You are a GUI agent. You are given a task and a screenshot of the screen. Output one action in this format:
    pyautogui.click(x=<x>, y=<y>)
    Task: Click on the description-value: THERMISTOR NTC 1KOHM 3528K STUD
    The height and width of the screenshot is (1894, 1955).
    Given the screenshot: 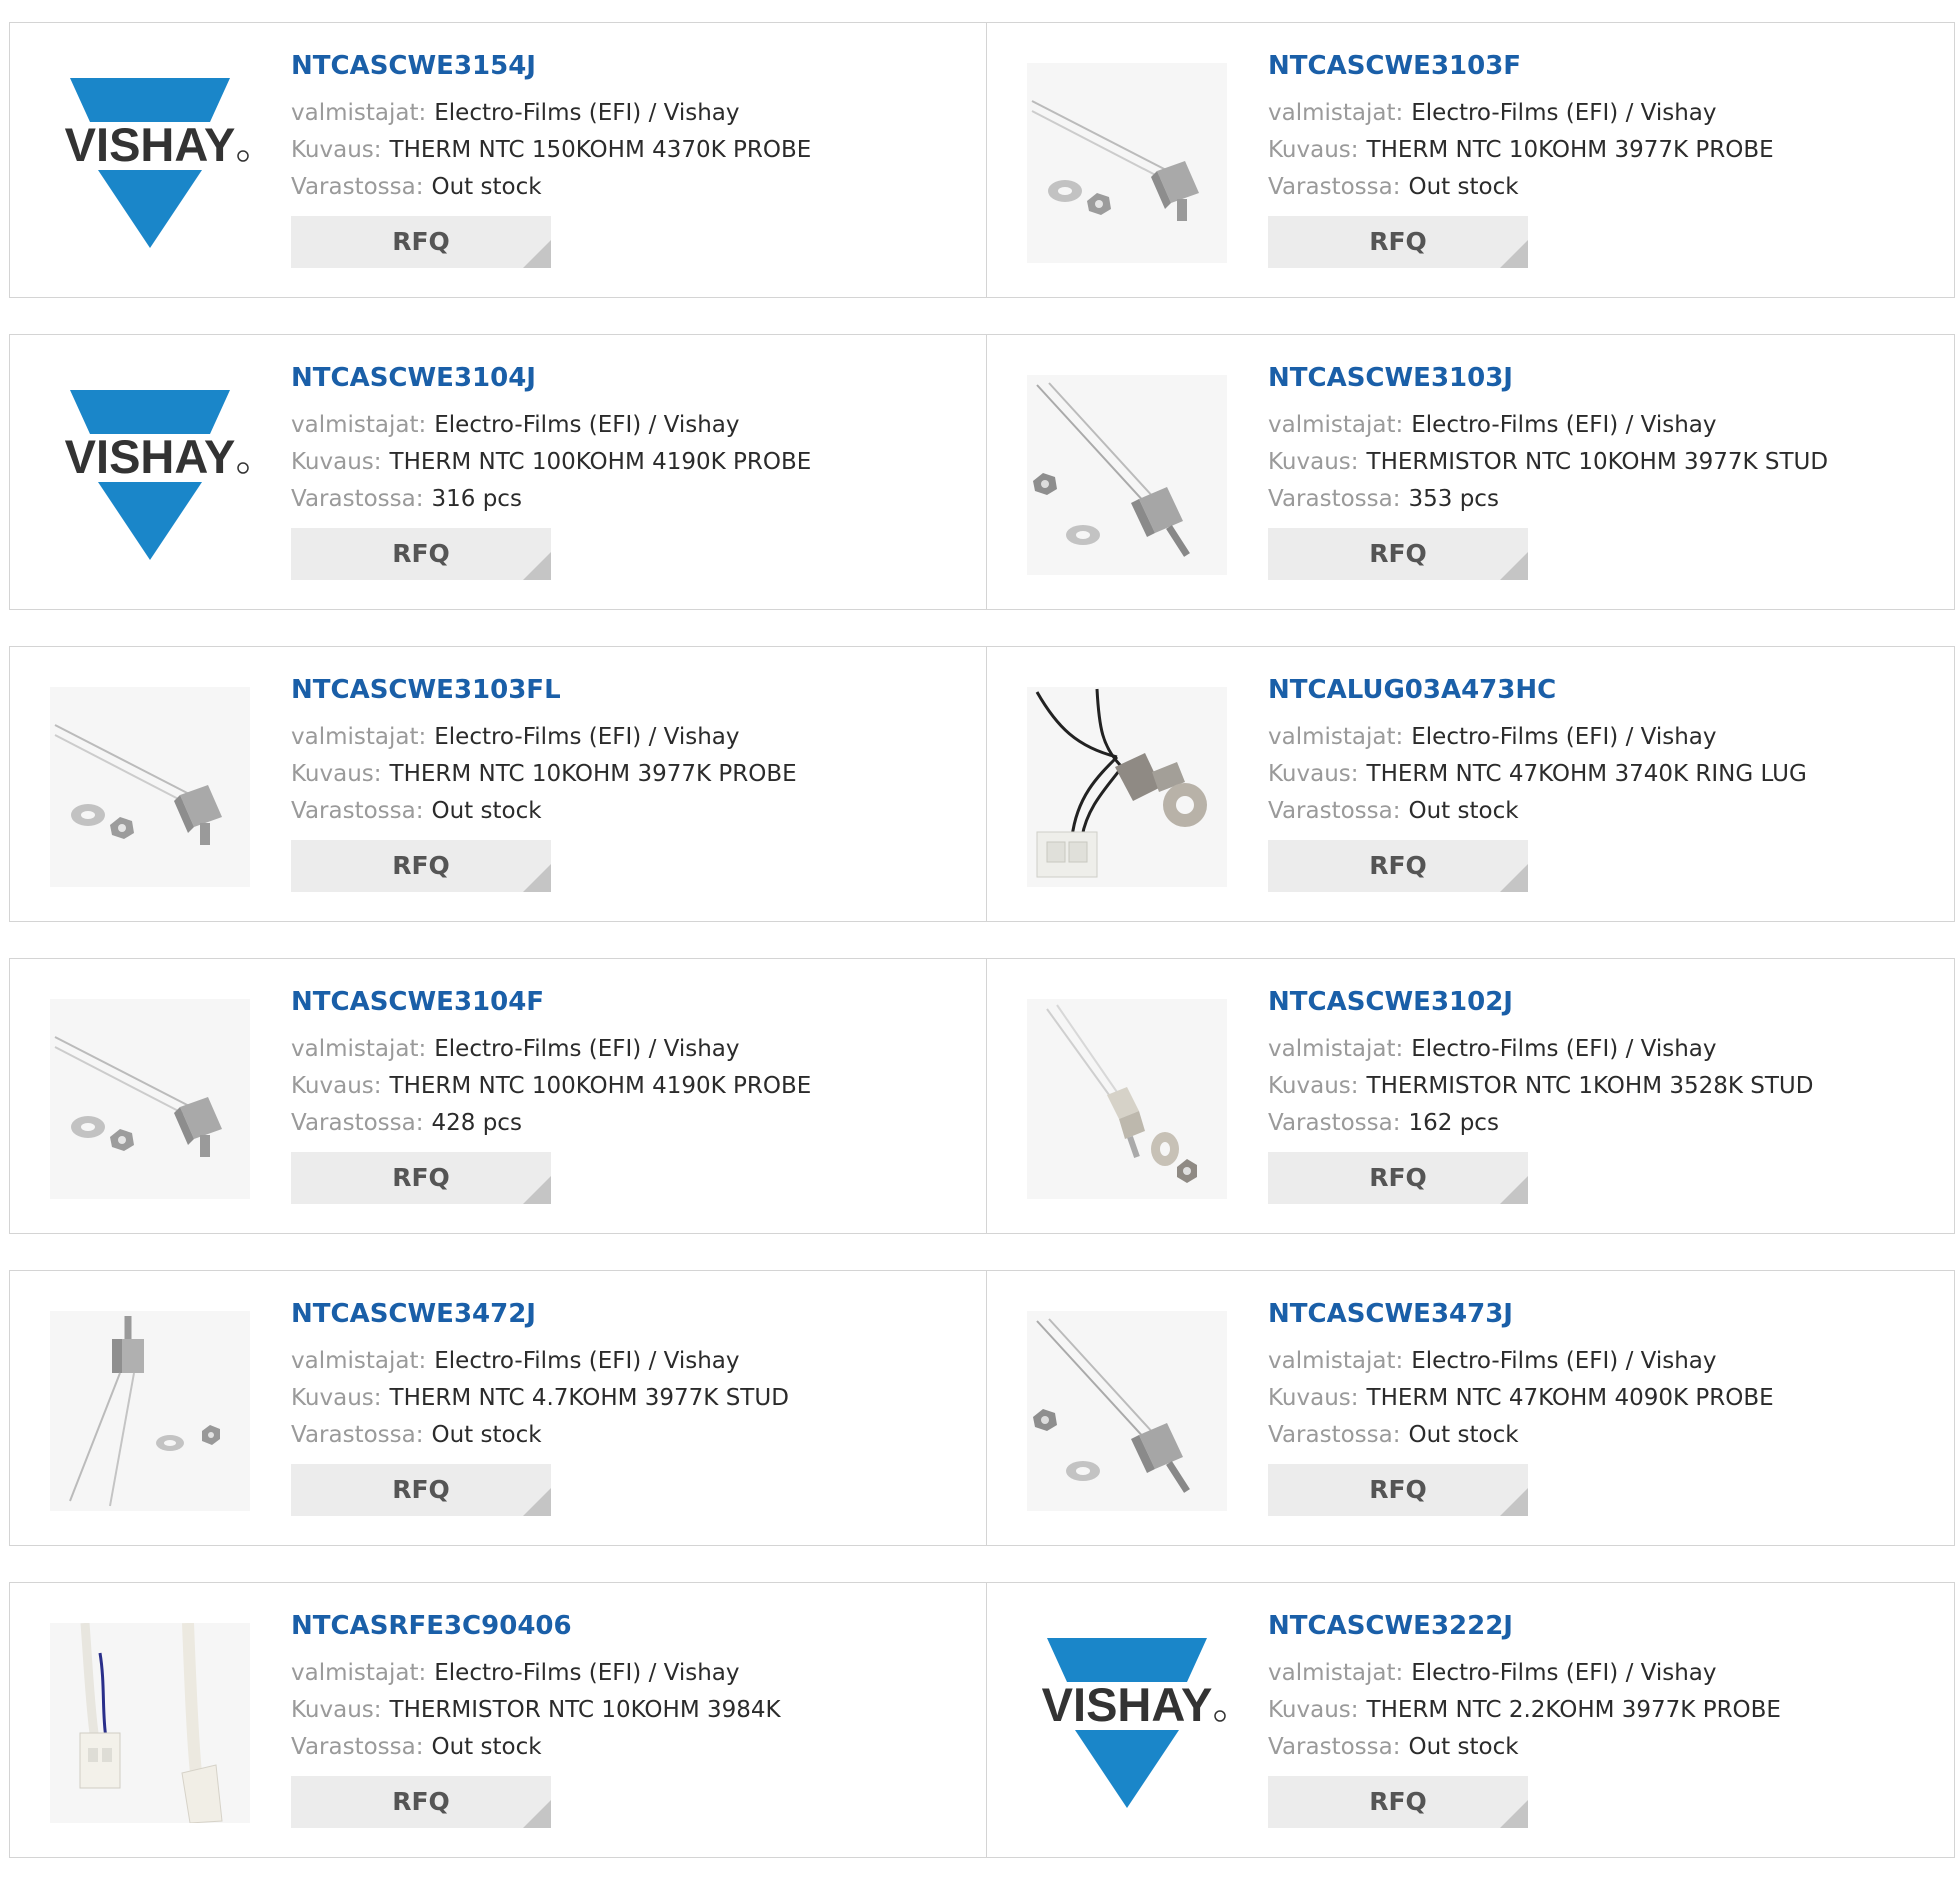 What is the action you would take?
    pyautogui.click(x=1590, y=1086)
    